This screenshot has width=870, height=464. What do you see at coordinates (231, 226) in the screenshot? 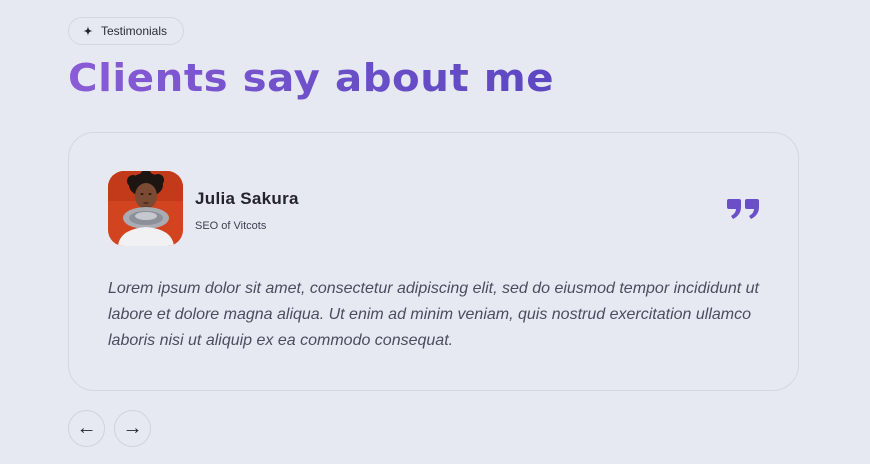
I see `client-role: SEO of Vitcots` at bounding box center [231, 226].